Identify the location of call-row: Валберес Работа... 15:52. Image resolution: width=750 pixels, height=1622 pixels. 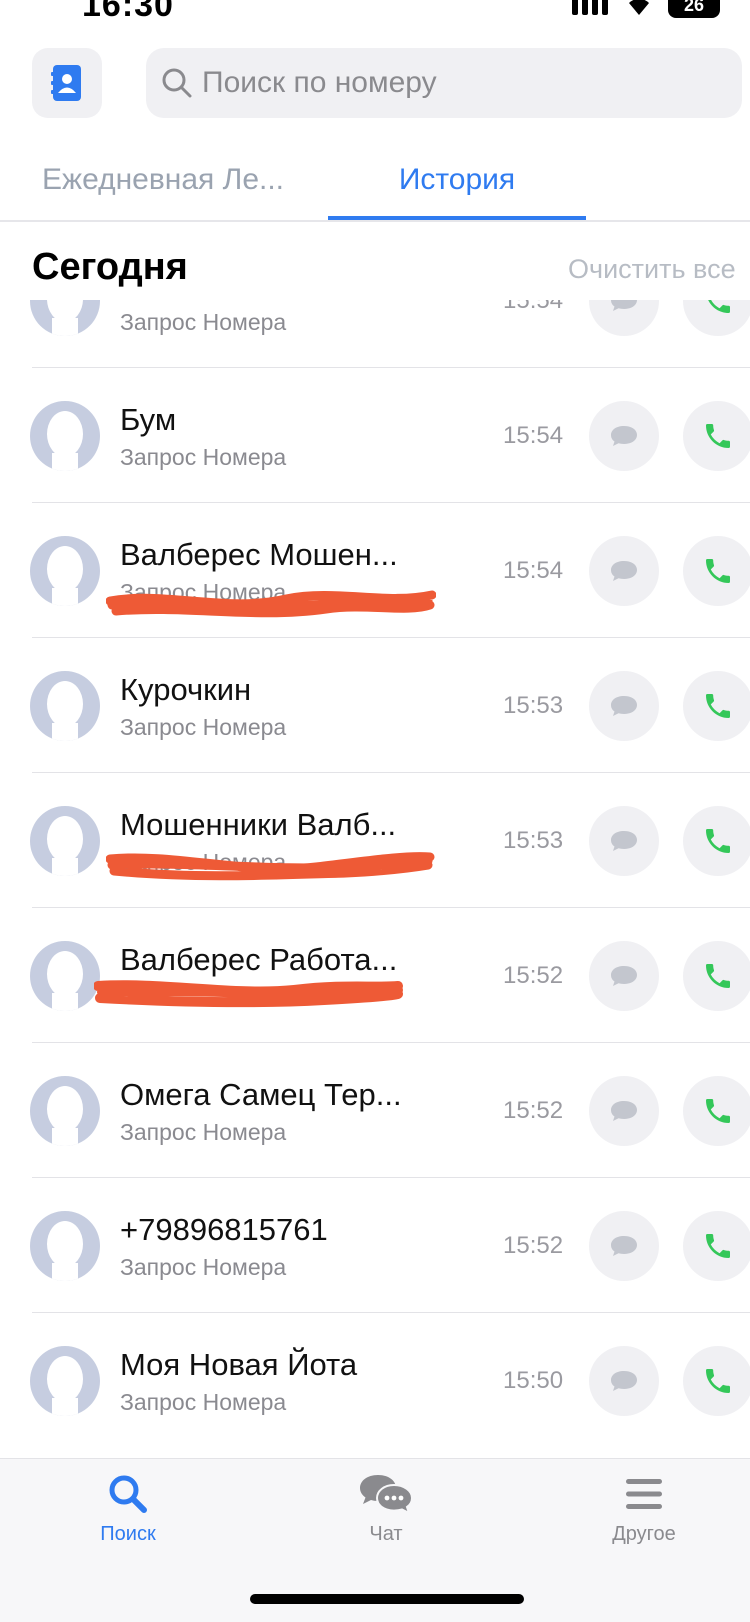
(375, 975).